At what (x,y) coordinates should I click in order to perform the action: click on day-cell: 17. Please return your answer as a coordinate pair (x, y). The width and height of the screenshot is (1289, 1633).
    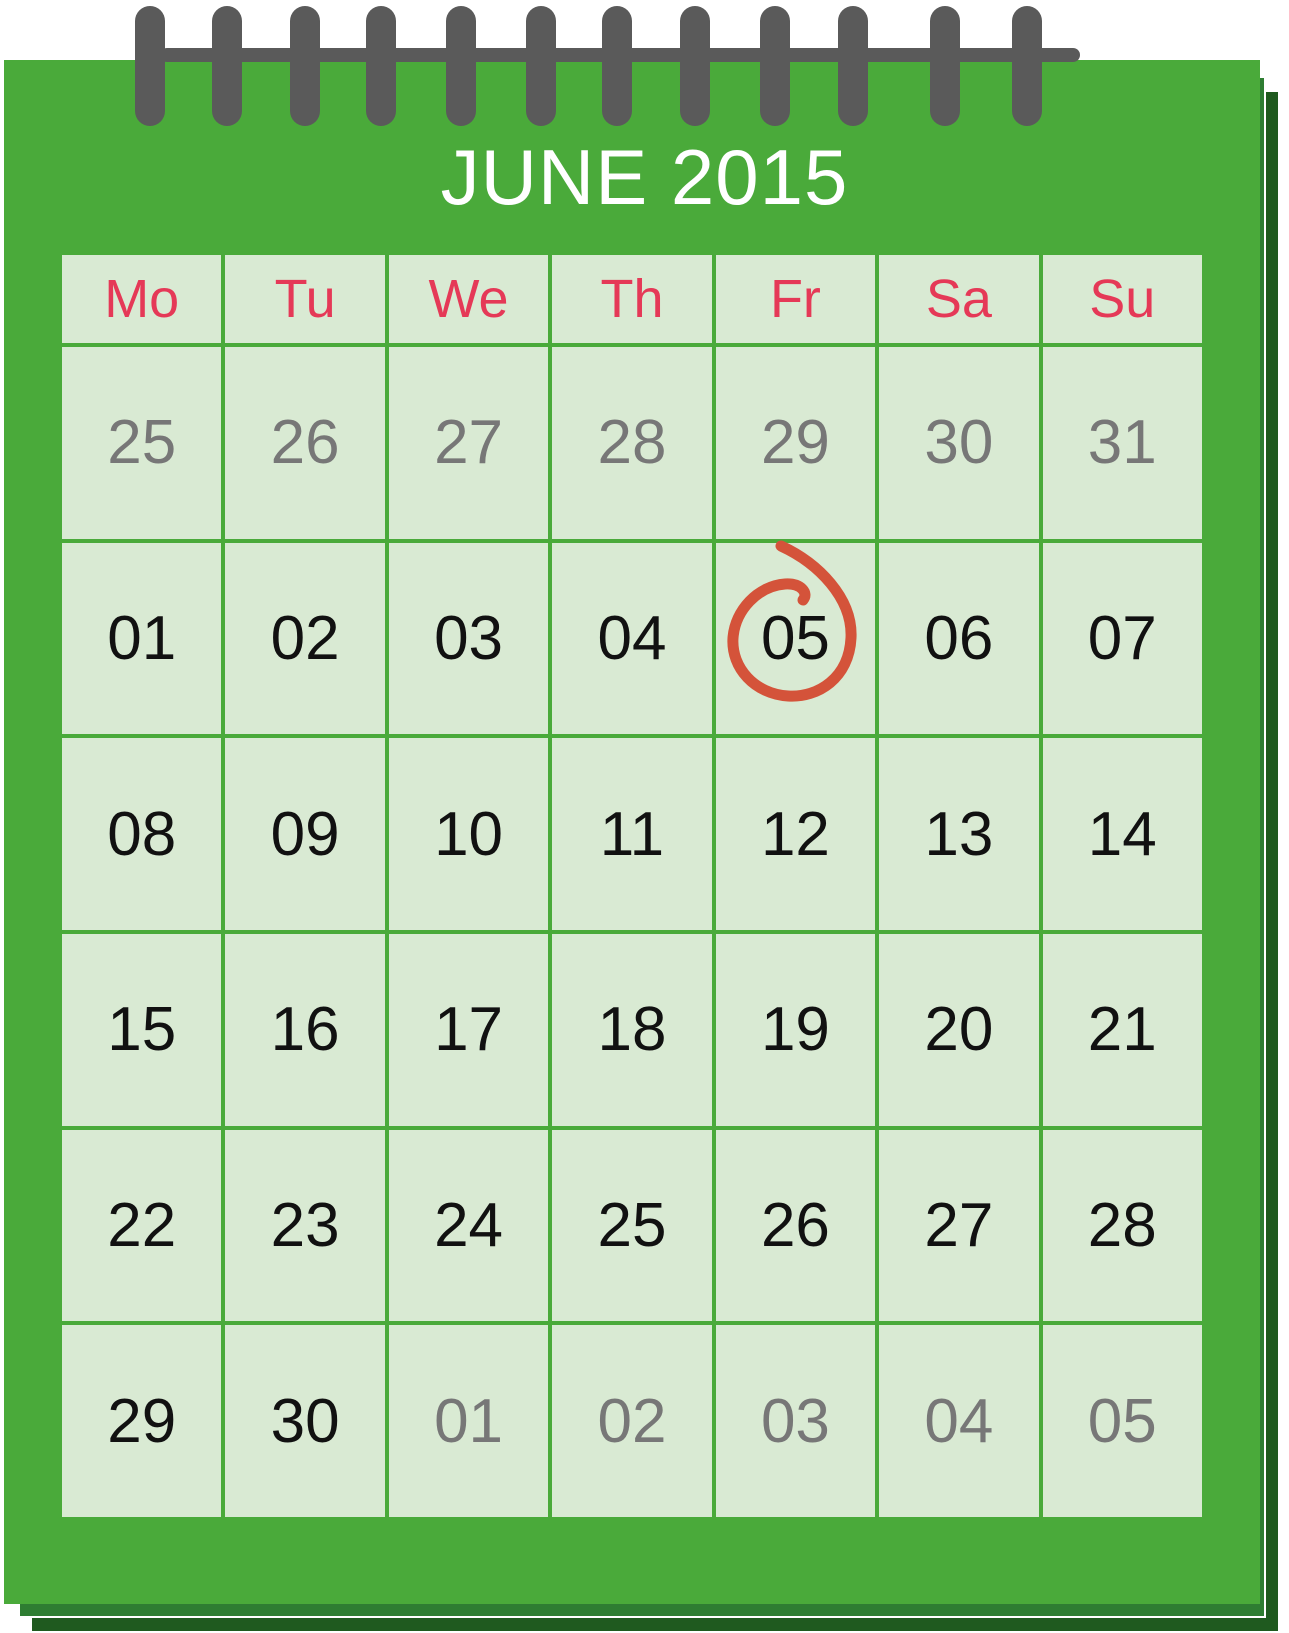
    Looking at the image, I should click on (468, 1030).